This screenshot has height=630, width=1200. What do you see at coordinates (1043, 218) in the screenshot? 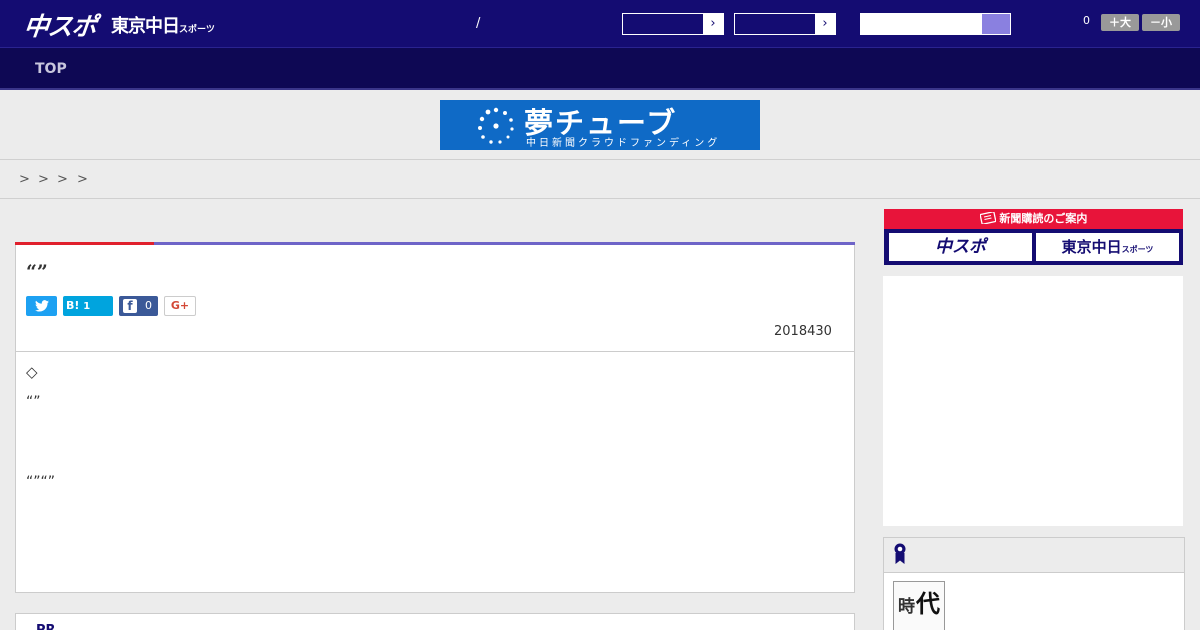
I see `subscription-heading-text: 新聞購読のご案内` at bounding box center [1043, 218].